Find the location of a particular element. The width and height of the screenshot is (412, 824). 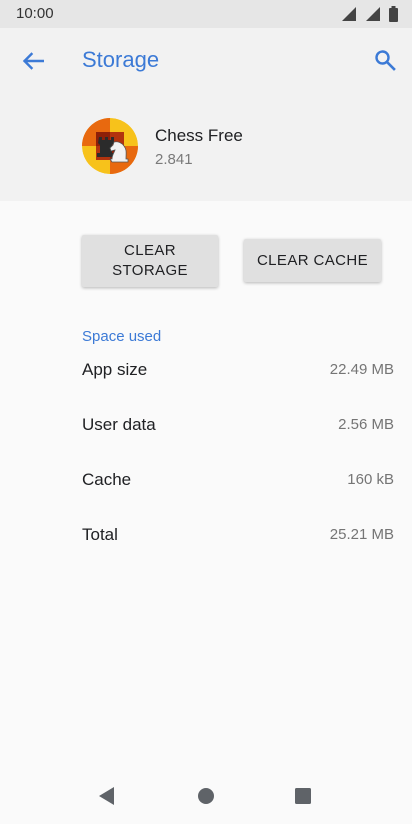

row-label: Cache is located at coordinates (107, 479).